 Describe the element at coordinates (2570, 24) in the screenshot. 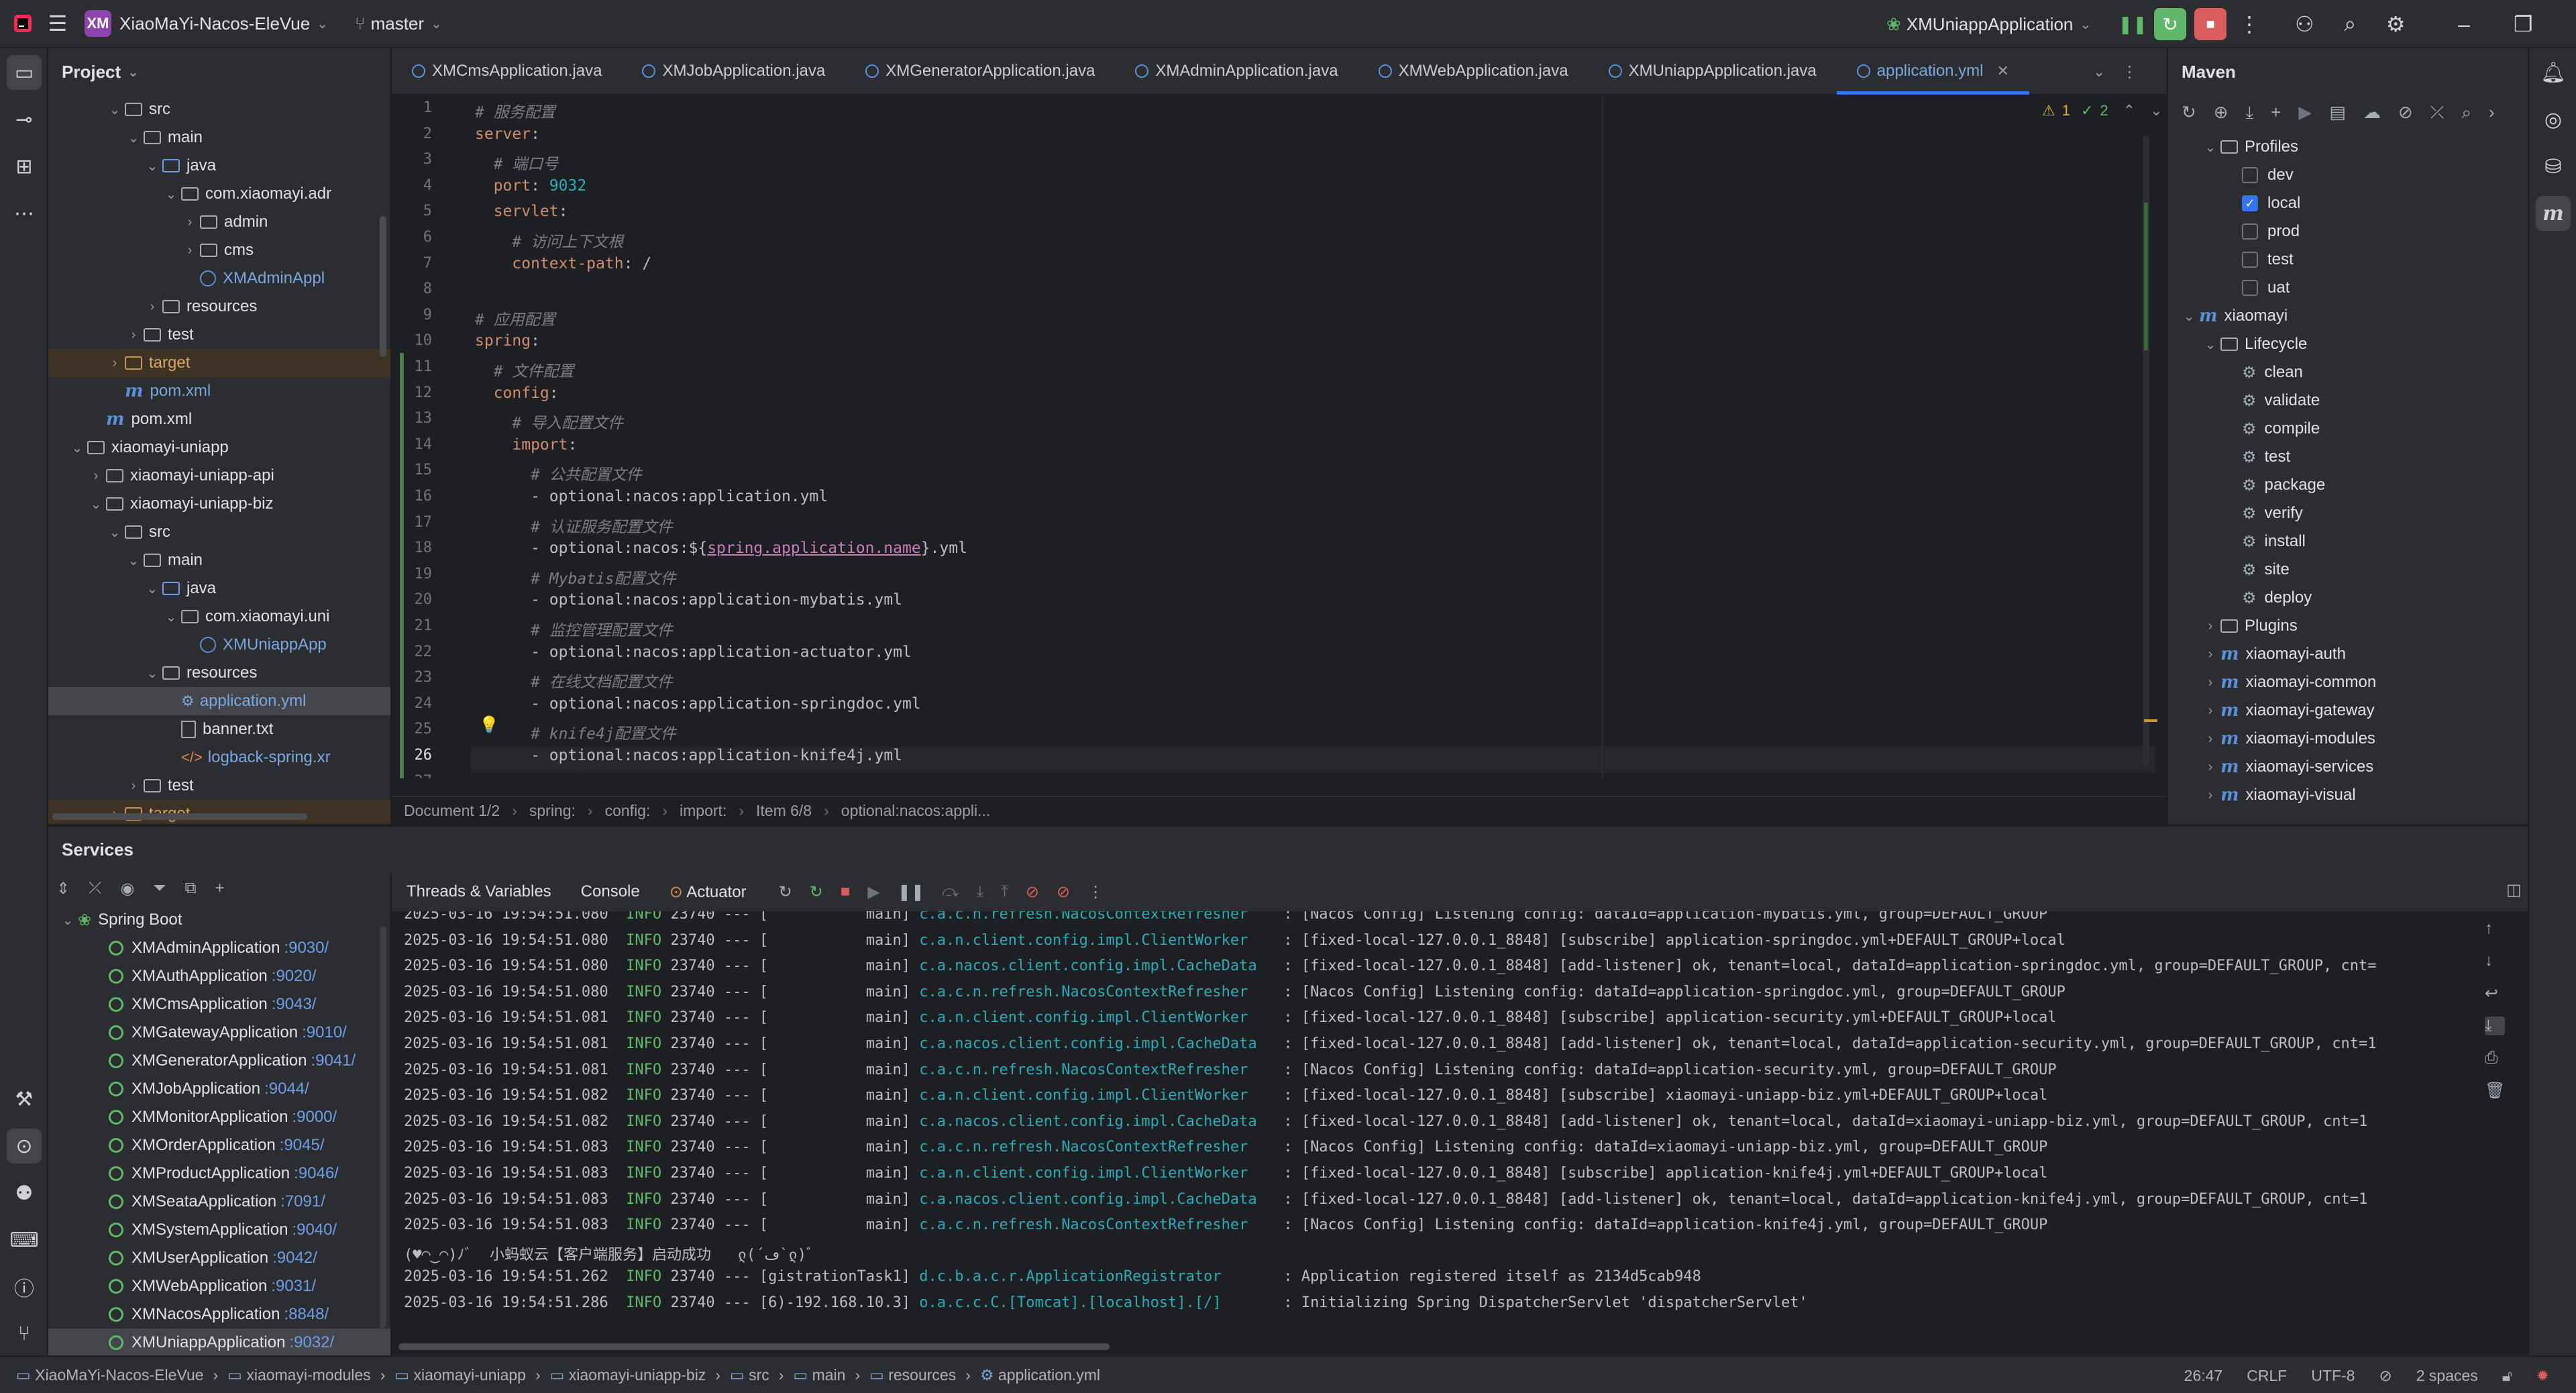

I see `close-window-icon: ✕` at that location.